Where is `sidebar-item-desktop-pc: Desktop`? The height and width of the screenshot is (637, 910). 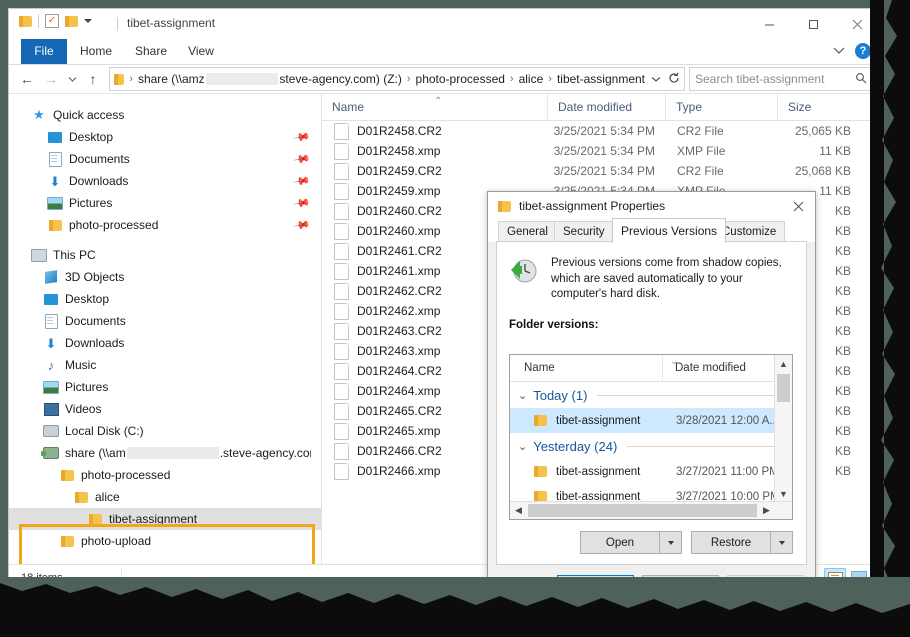 sidebar-item-desktop-pc: Desktop is located at coordinates (165, 299).